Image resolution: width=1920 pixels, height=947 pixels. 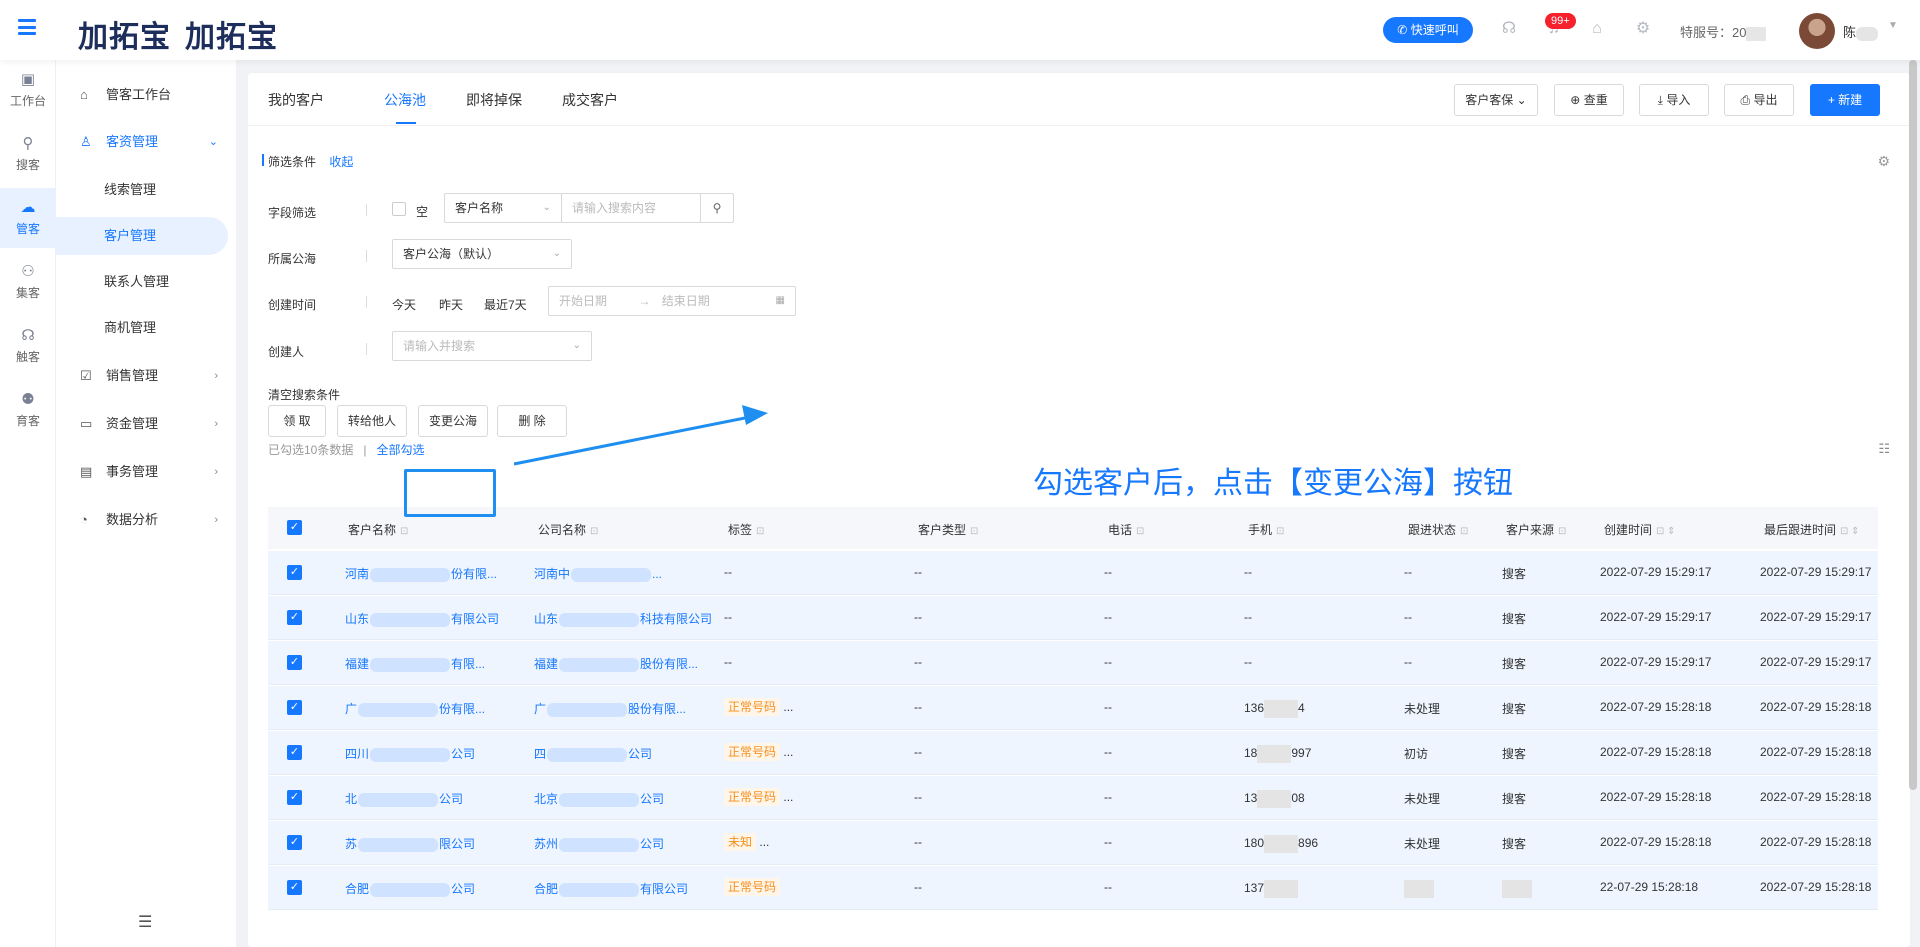 I want to click on rail-item-gather-customer: ⚇ 集客, so click(x=28, y=282).